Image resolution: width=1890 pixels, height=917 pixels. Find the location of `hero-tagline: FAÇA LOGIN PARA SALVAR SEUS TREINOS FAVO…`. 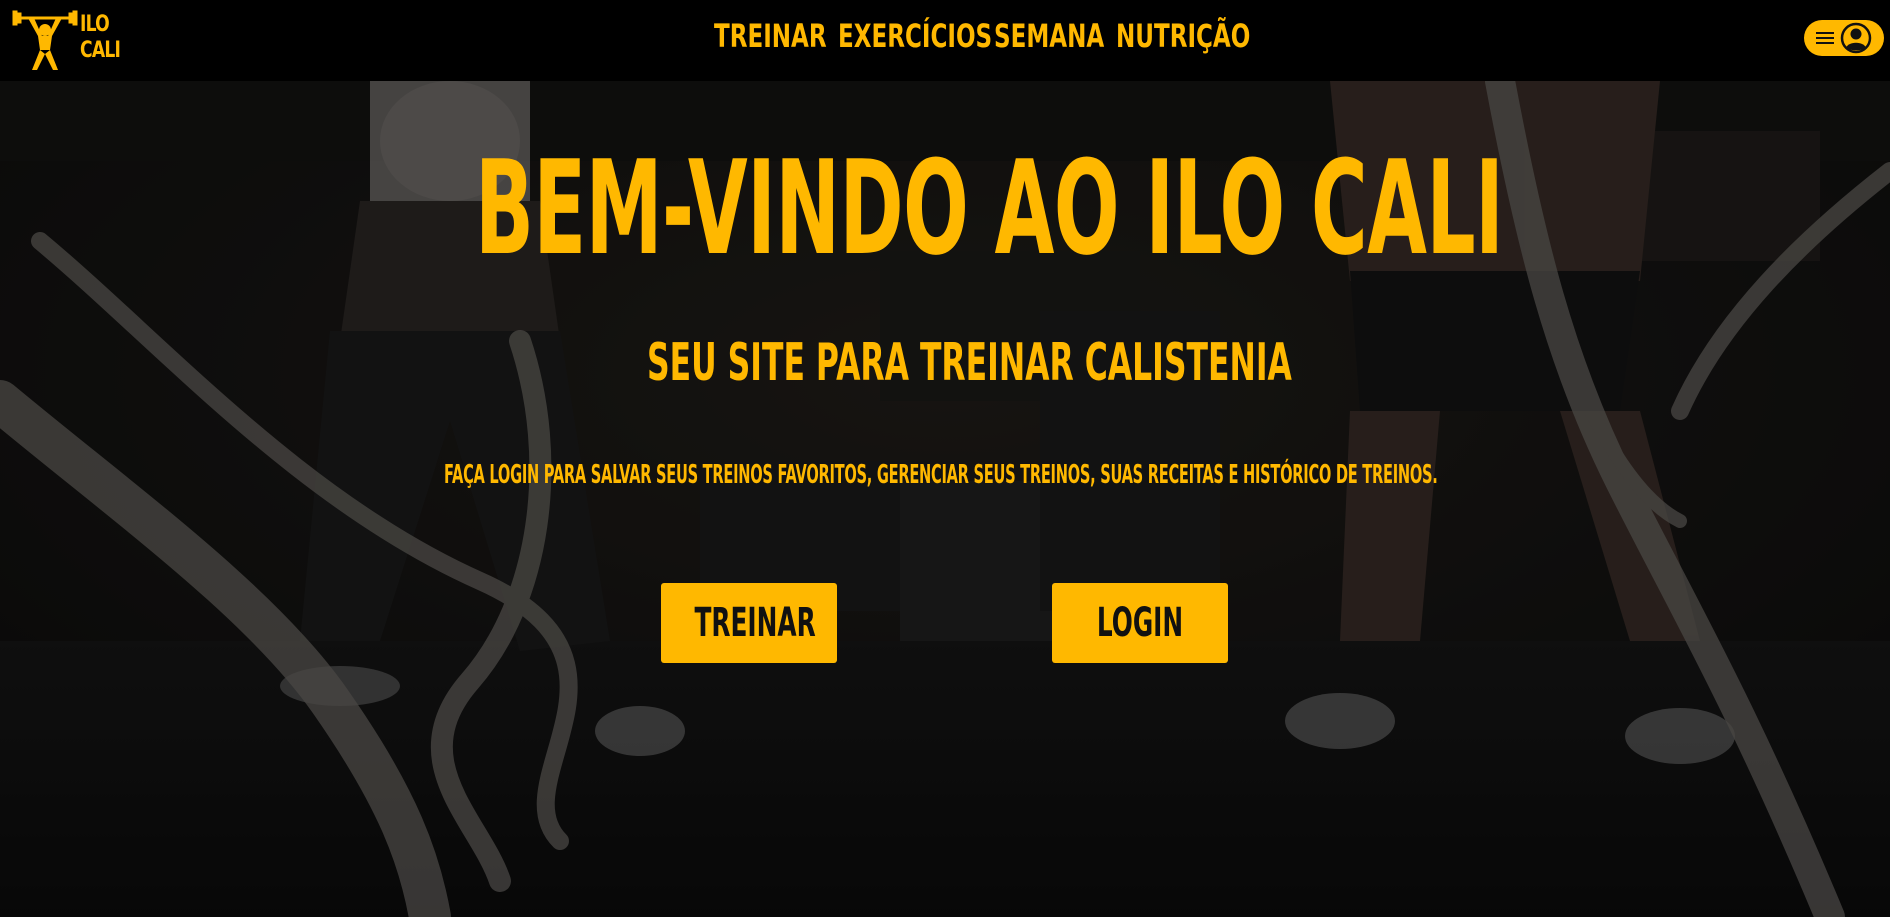

hero-tagline: FAÇA LOGIN PARA SALVAR SEUS TREINOS FAVO… is located at coordinates (941, 475).